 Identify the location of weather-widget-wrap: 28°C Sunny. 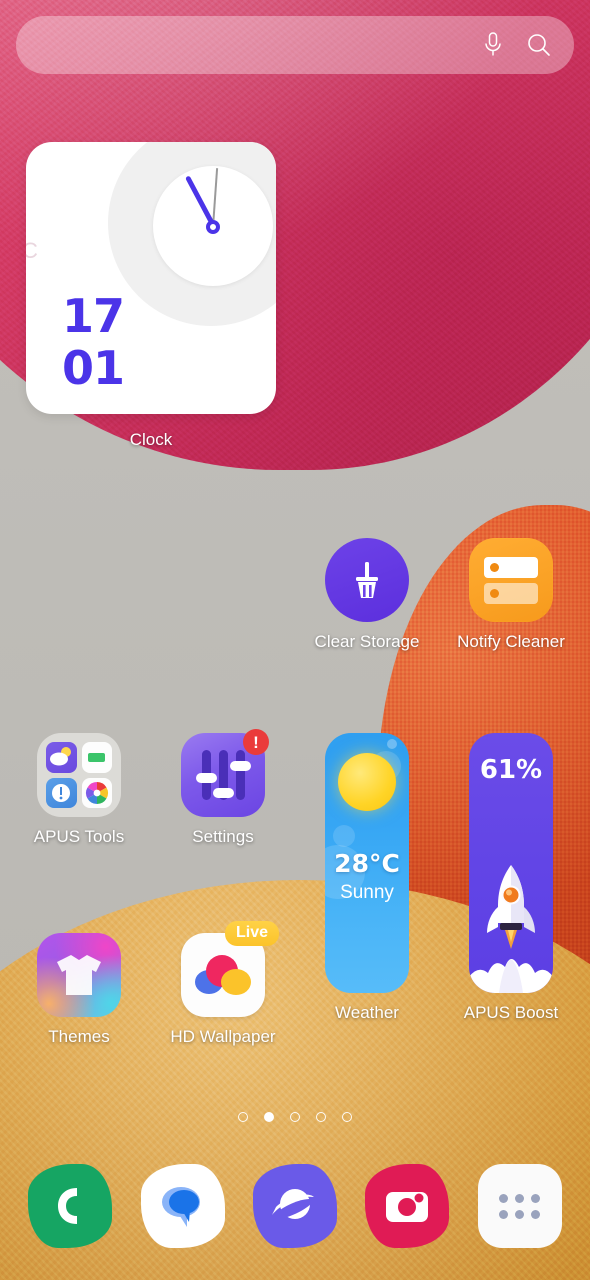
(367, 863).